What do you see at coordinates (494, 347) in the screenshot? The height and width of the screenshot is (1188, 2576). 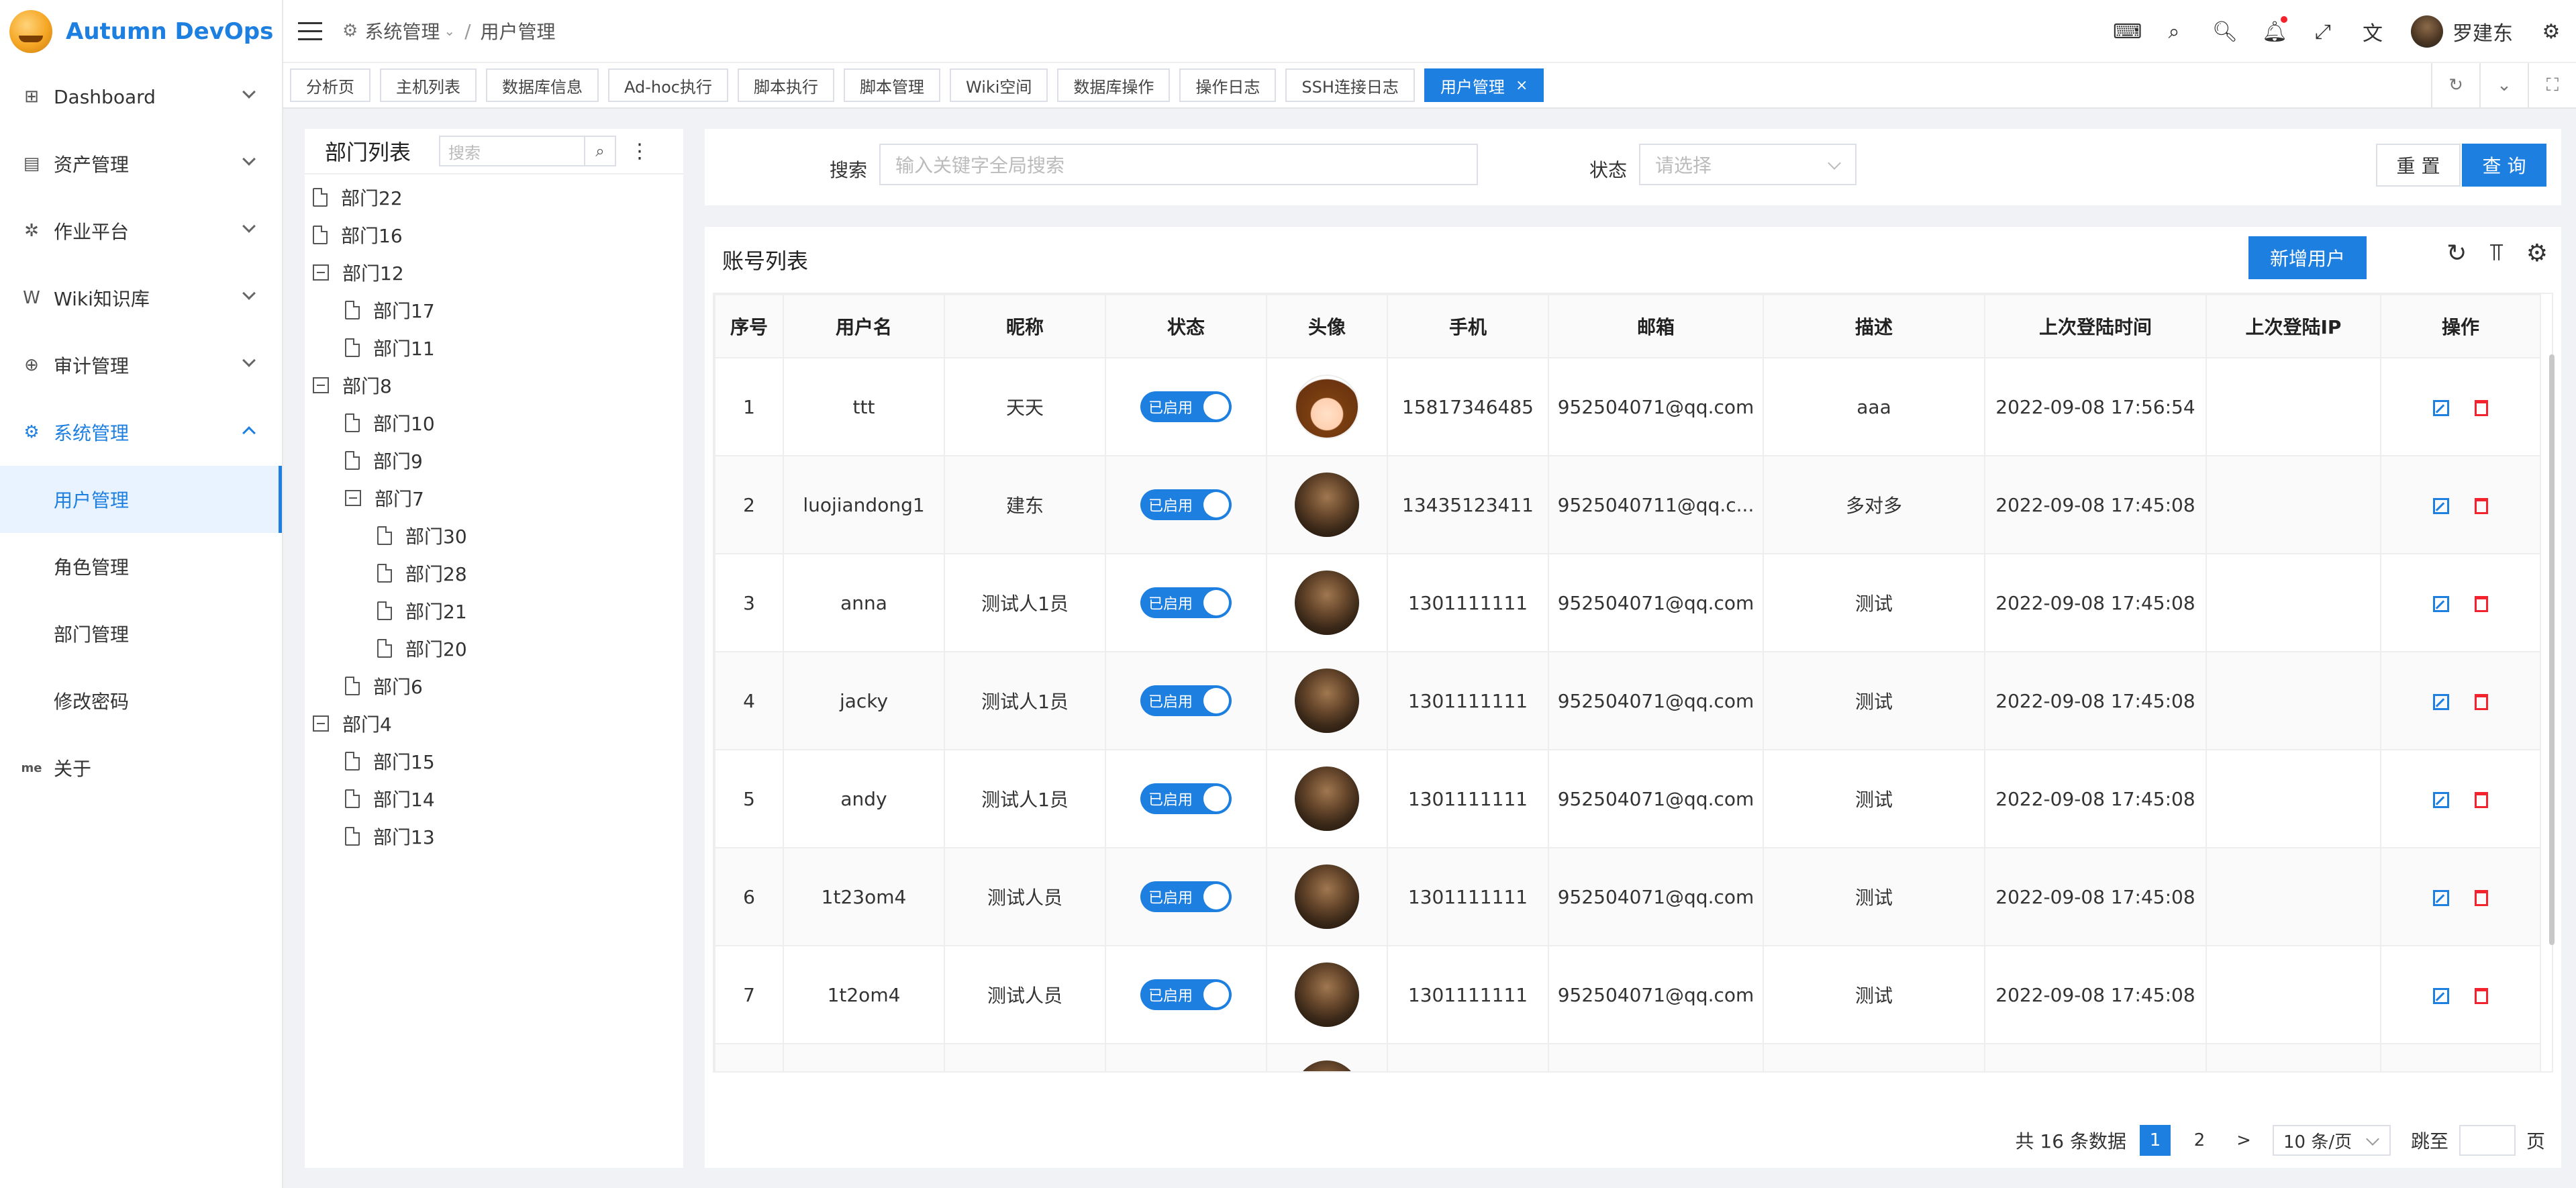 I see `tree-node: 部门11` at bounding box center [494, 347].